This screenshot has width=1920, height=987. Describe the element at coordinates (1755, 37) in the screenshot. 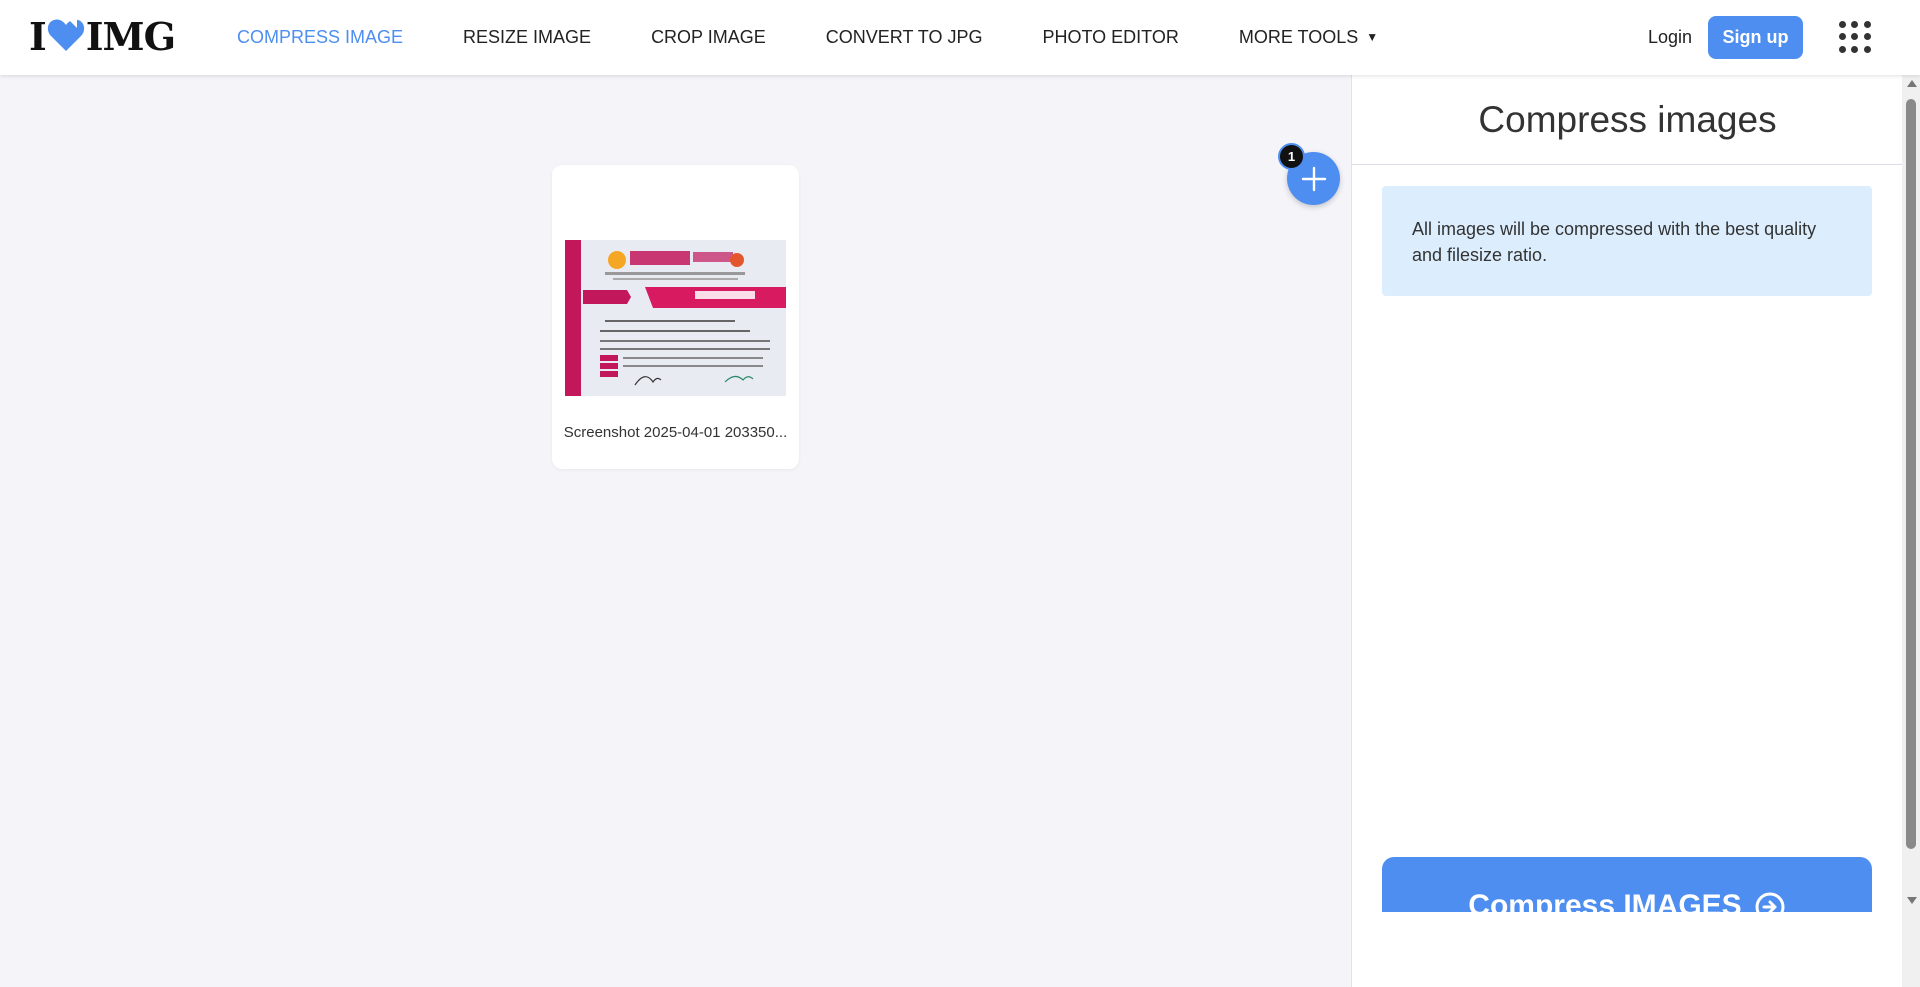

I see `signup-button: Sign up` at that location.